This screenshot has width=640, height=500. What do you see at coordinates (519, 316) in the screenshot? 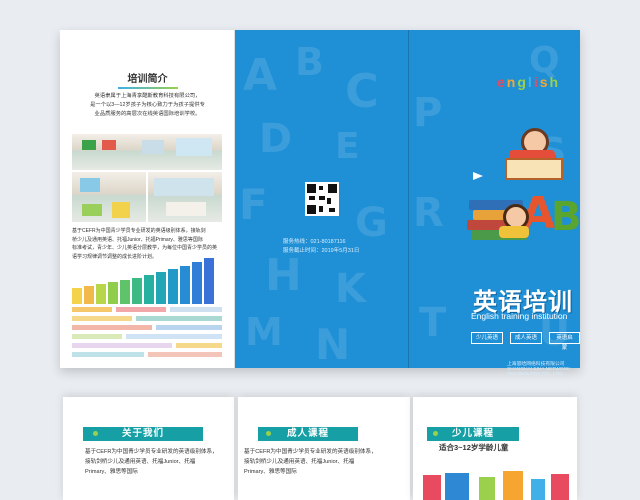
I see `cover-subtitle: English training institution` at bounding box center [519, 316].